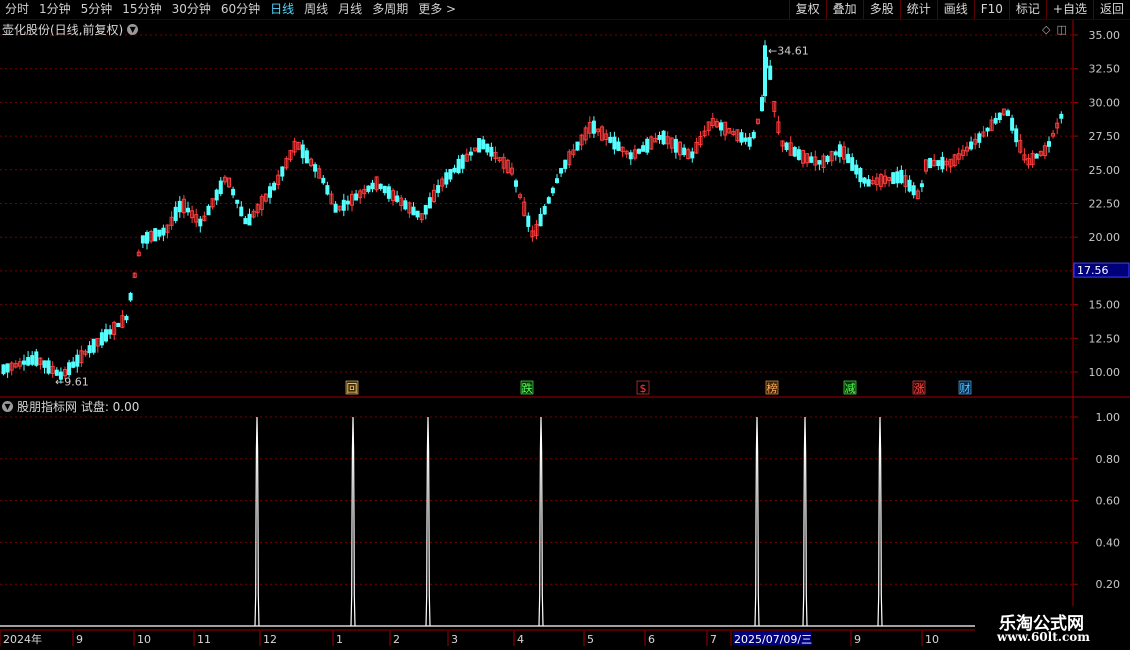  I want to click on time-axis-label: 1, so click(339, 639).